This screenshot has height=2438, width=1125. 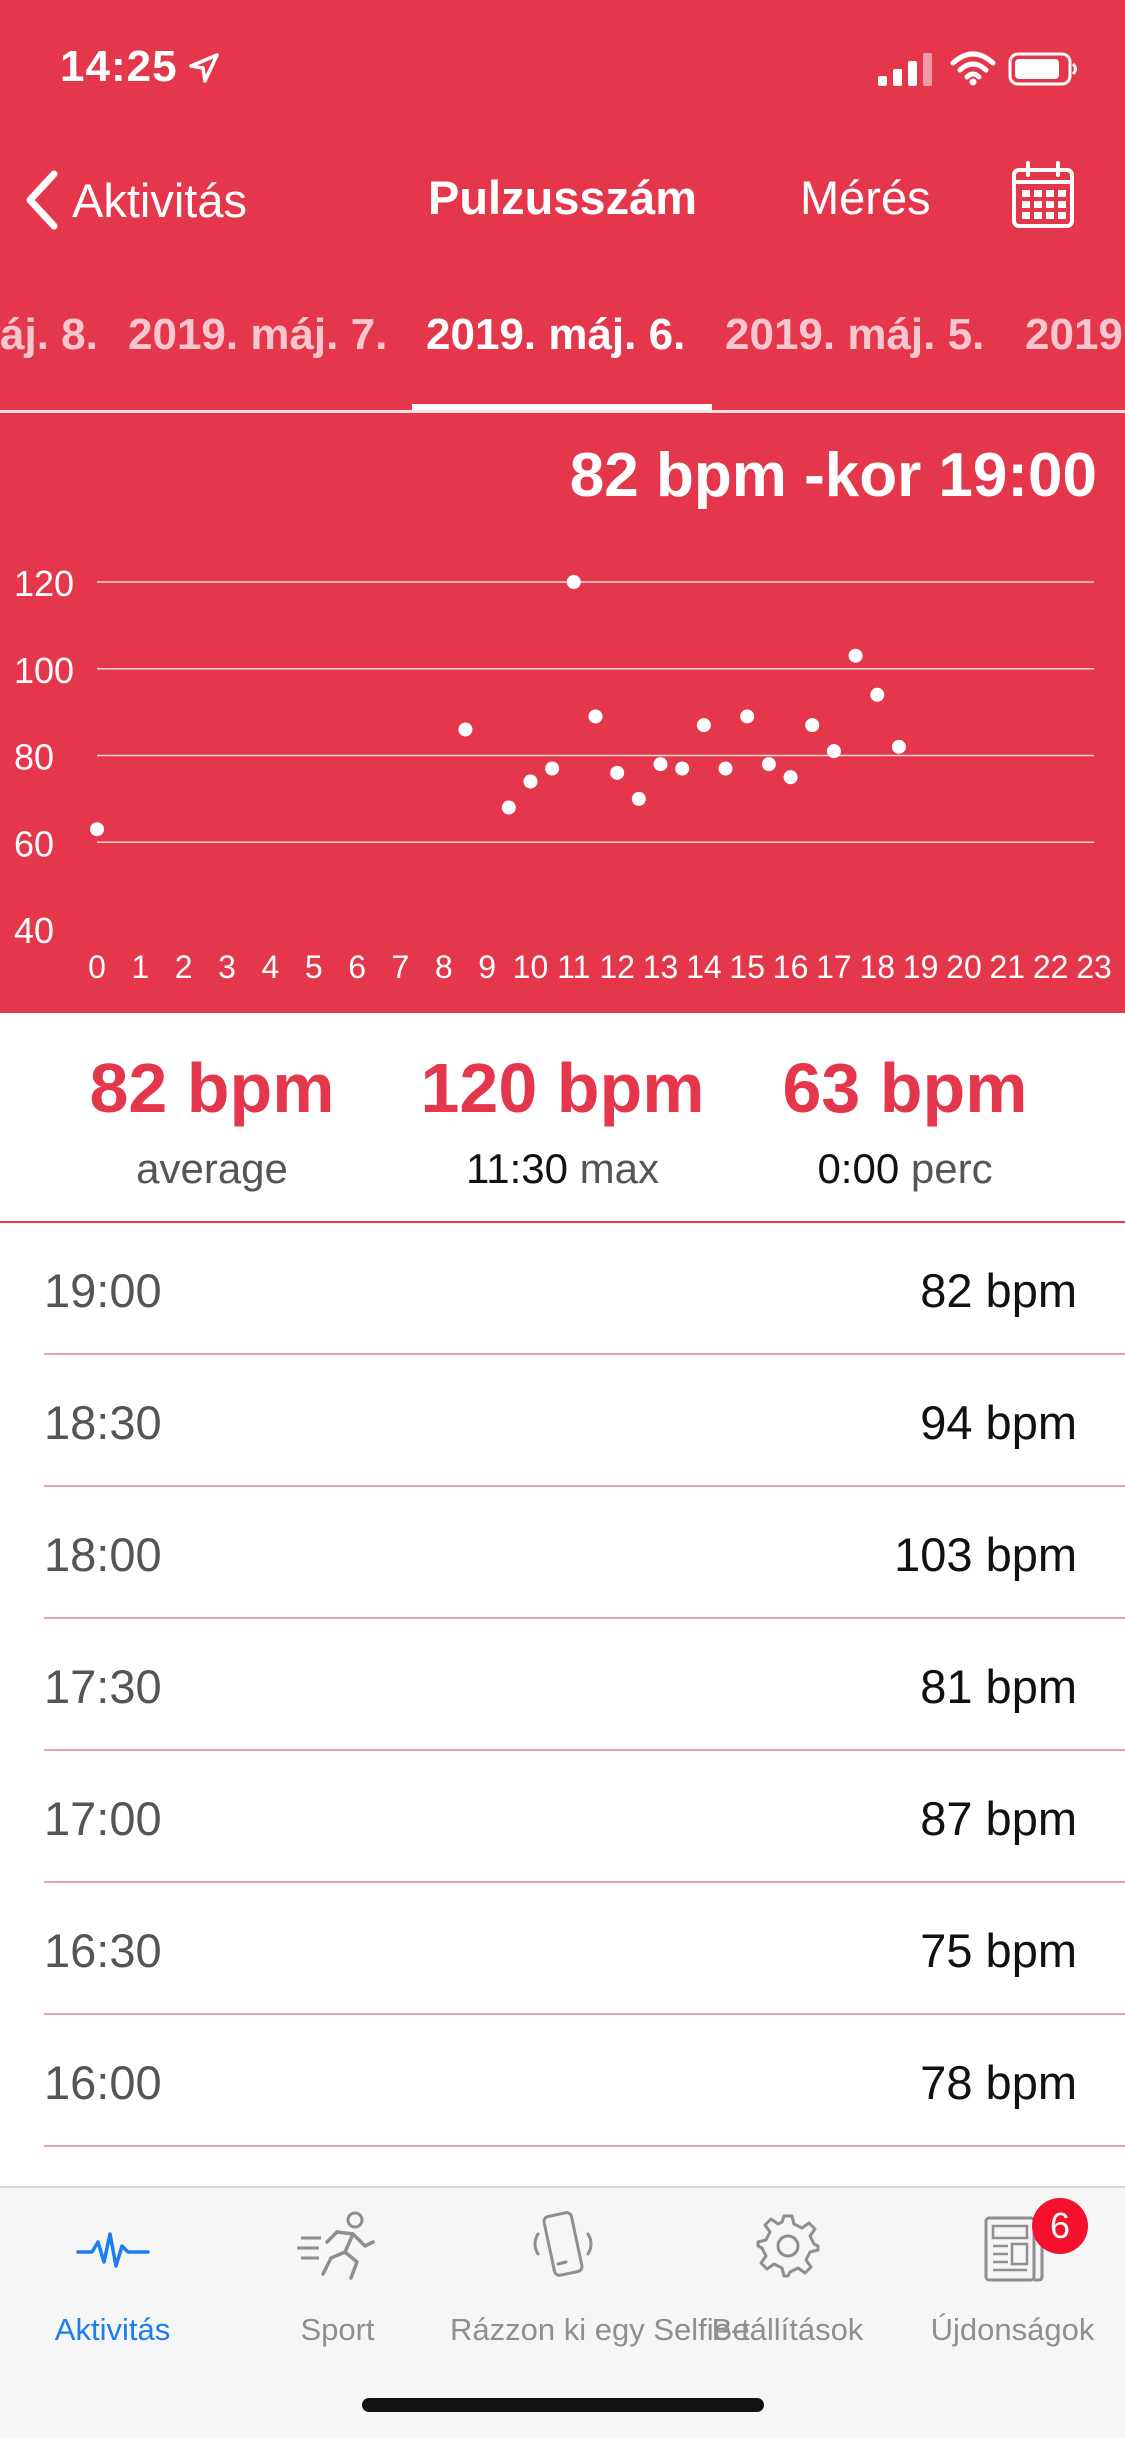 What do you see at coordinates (834, 967) in the screenshot?
I see `x-tick-label: 17` at bounding box center [834, 967].